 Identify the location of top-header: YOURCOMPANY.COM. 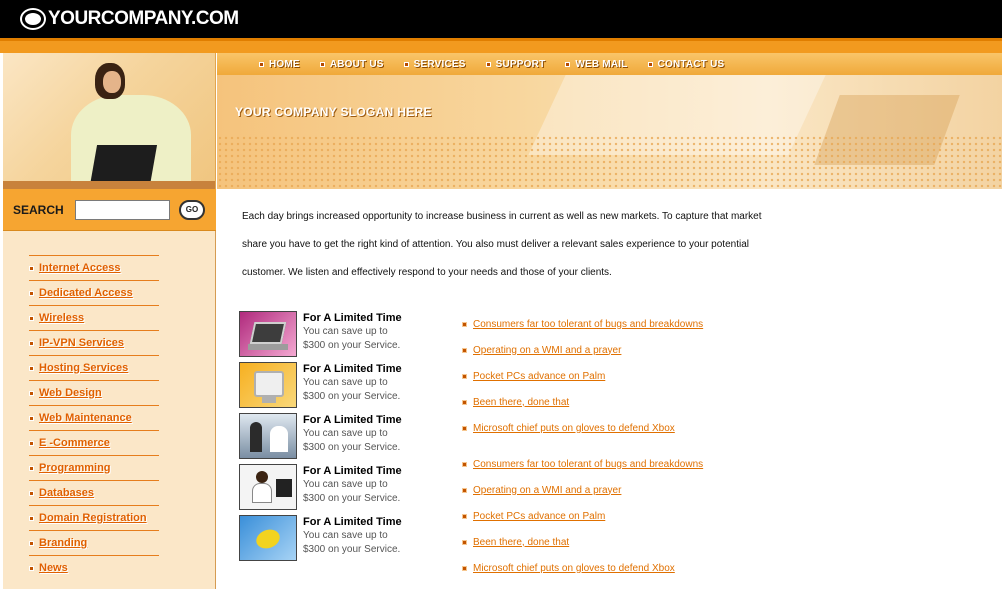
(501, 19).